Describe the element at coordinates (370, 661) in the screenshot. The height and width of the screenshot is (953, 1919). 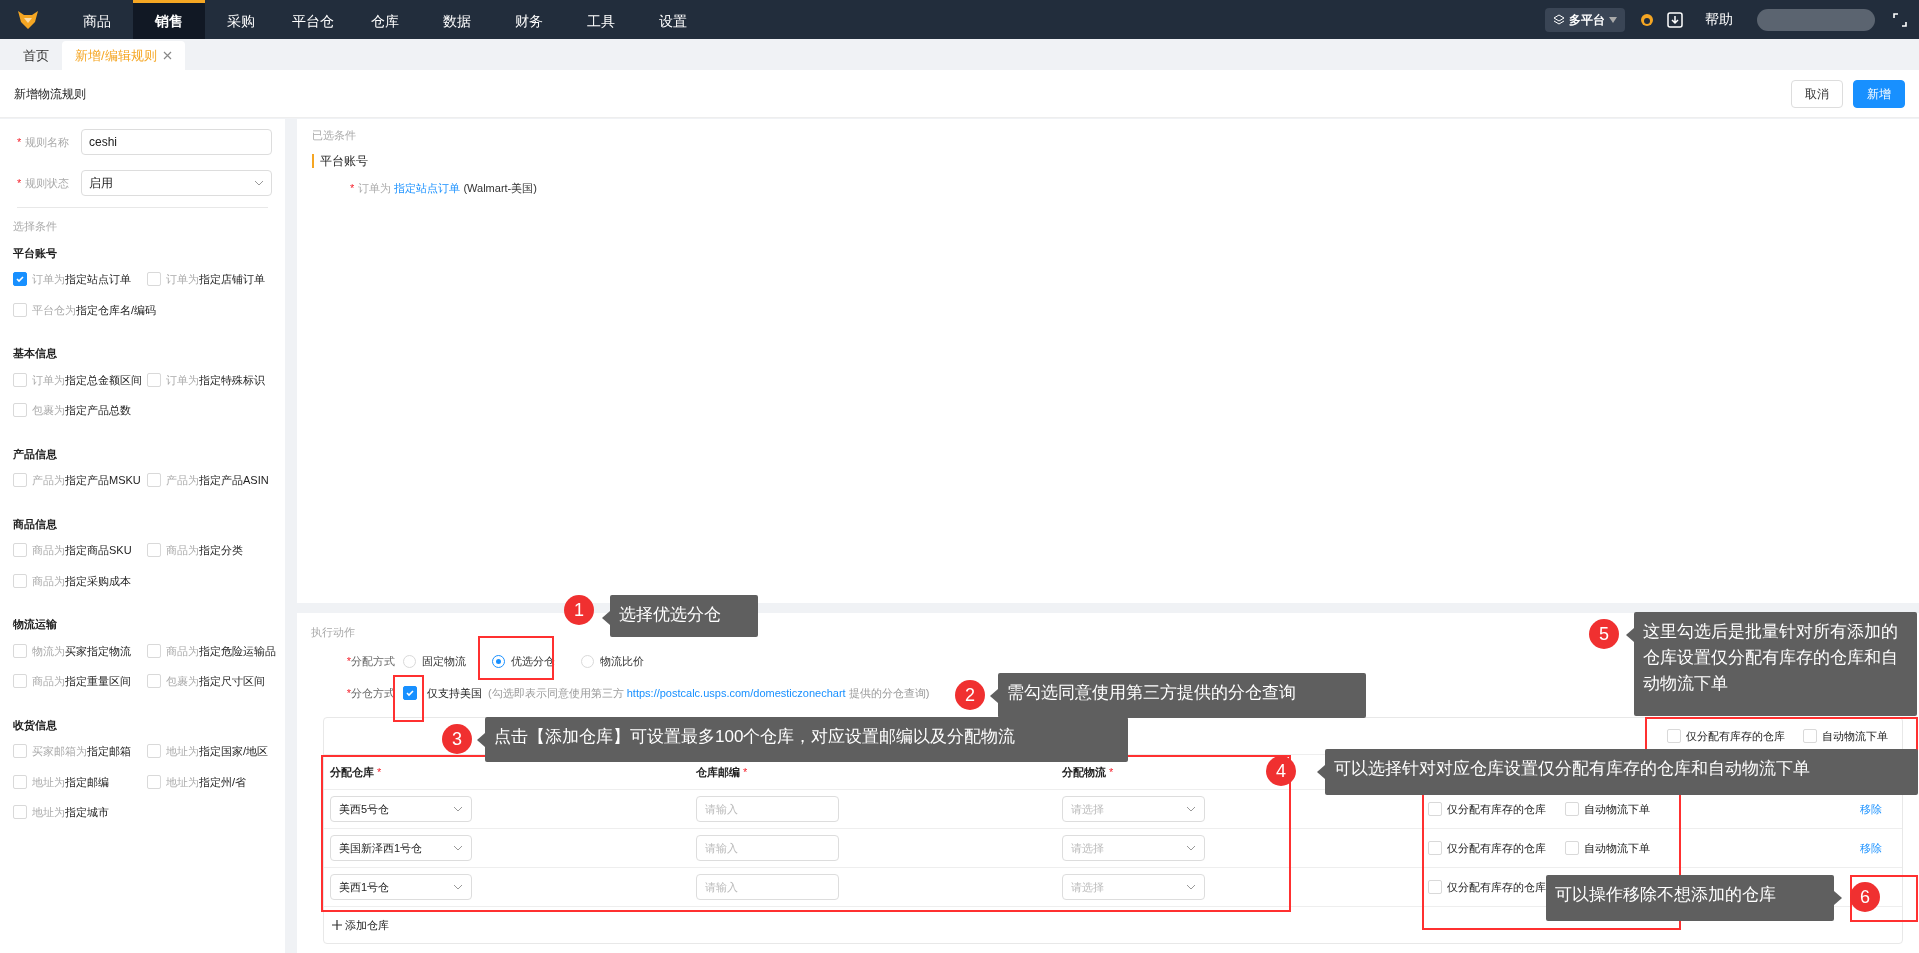
I see `field-label: *分配方式` at that location.